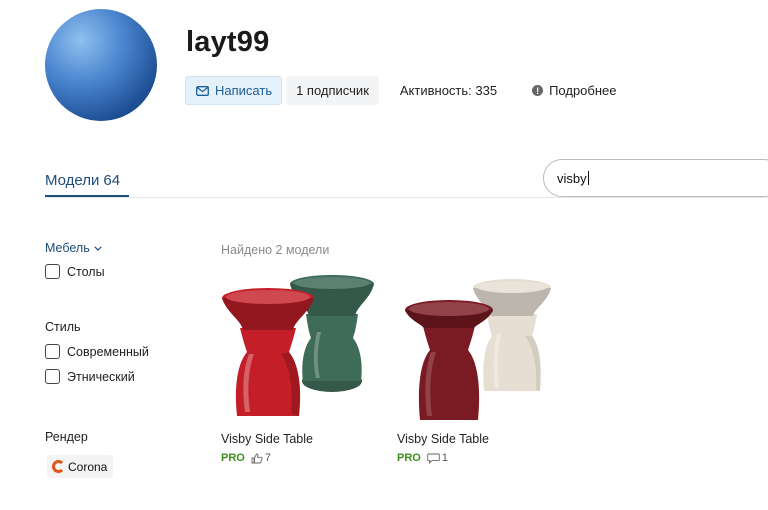  I want to click on filter-checkbox-tables: Столы, so click(75, 271).